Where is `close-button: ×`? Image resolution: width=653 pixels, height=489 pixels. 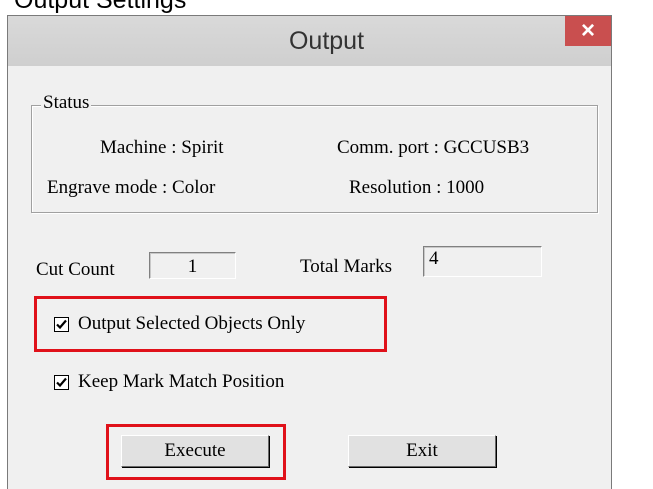
close-button: × is located at coordinates (588, 31).